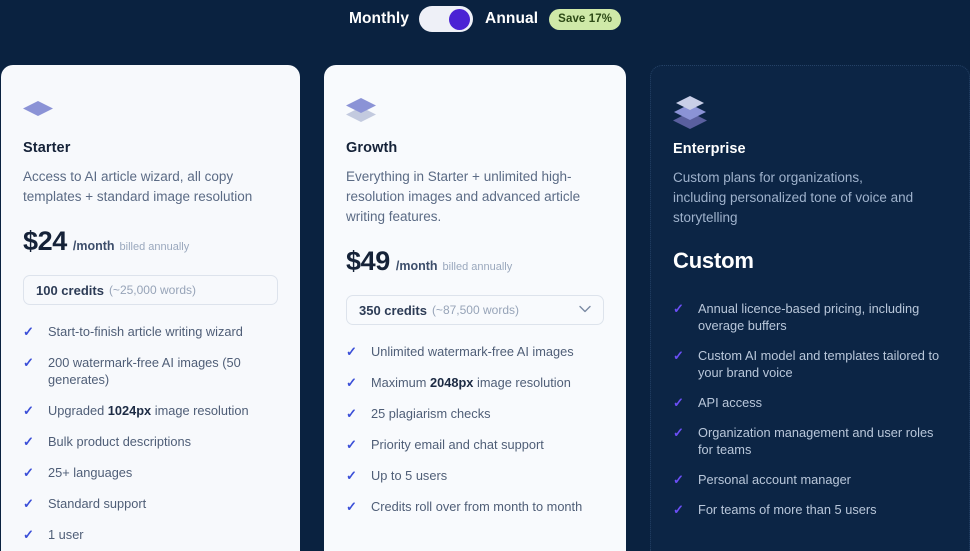  I want to click on feature-item: ✓ 1 user, so click(150, 534).